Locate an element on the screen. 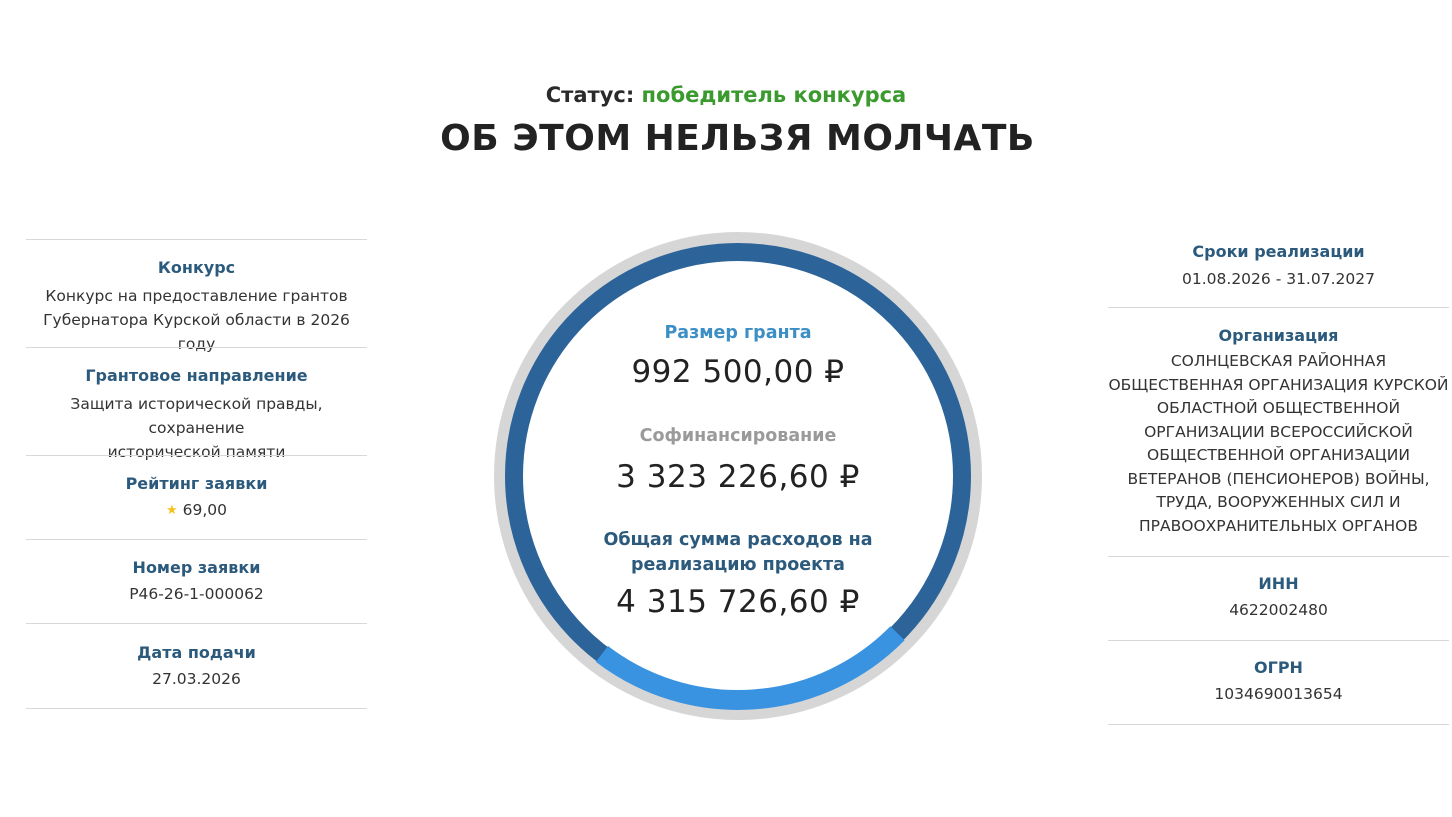 The width and height of the screenshot is (1452, 817). organization-label: Организация is located at coordinates (1278, 335).